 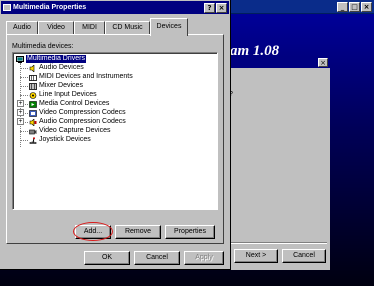 I want to click on tree-item-label: Line Input Devices, so click(x=68, y=94).